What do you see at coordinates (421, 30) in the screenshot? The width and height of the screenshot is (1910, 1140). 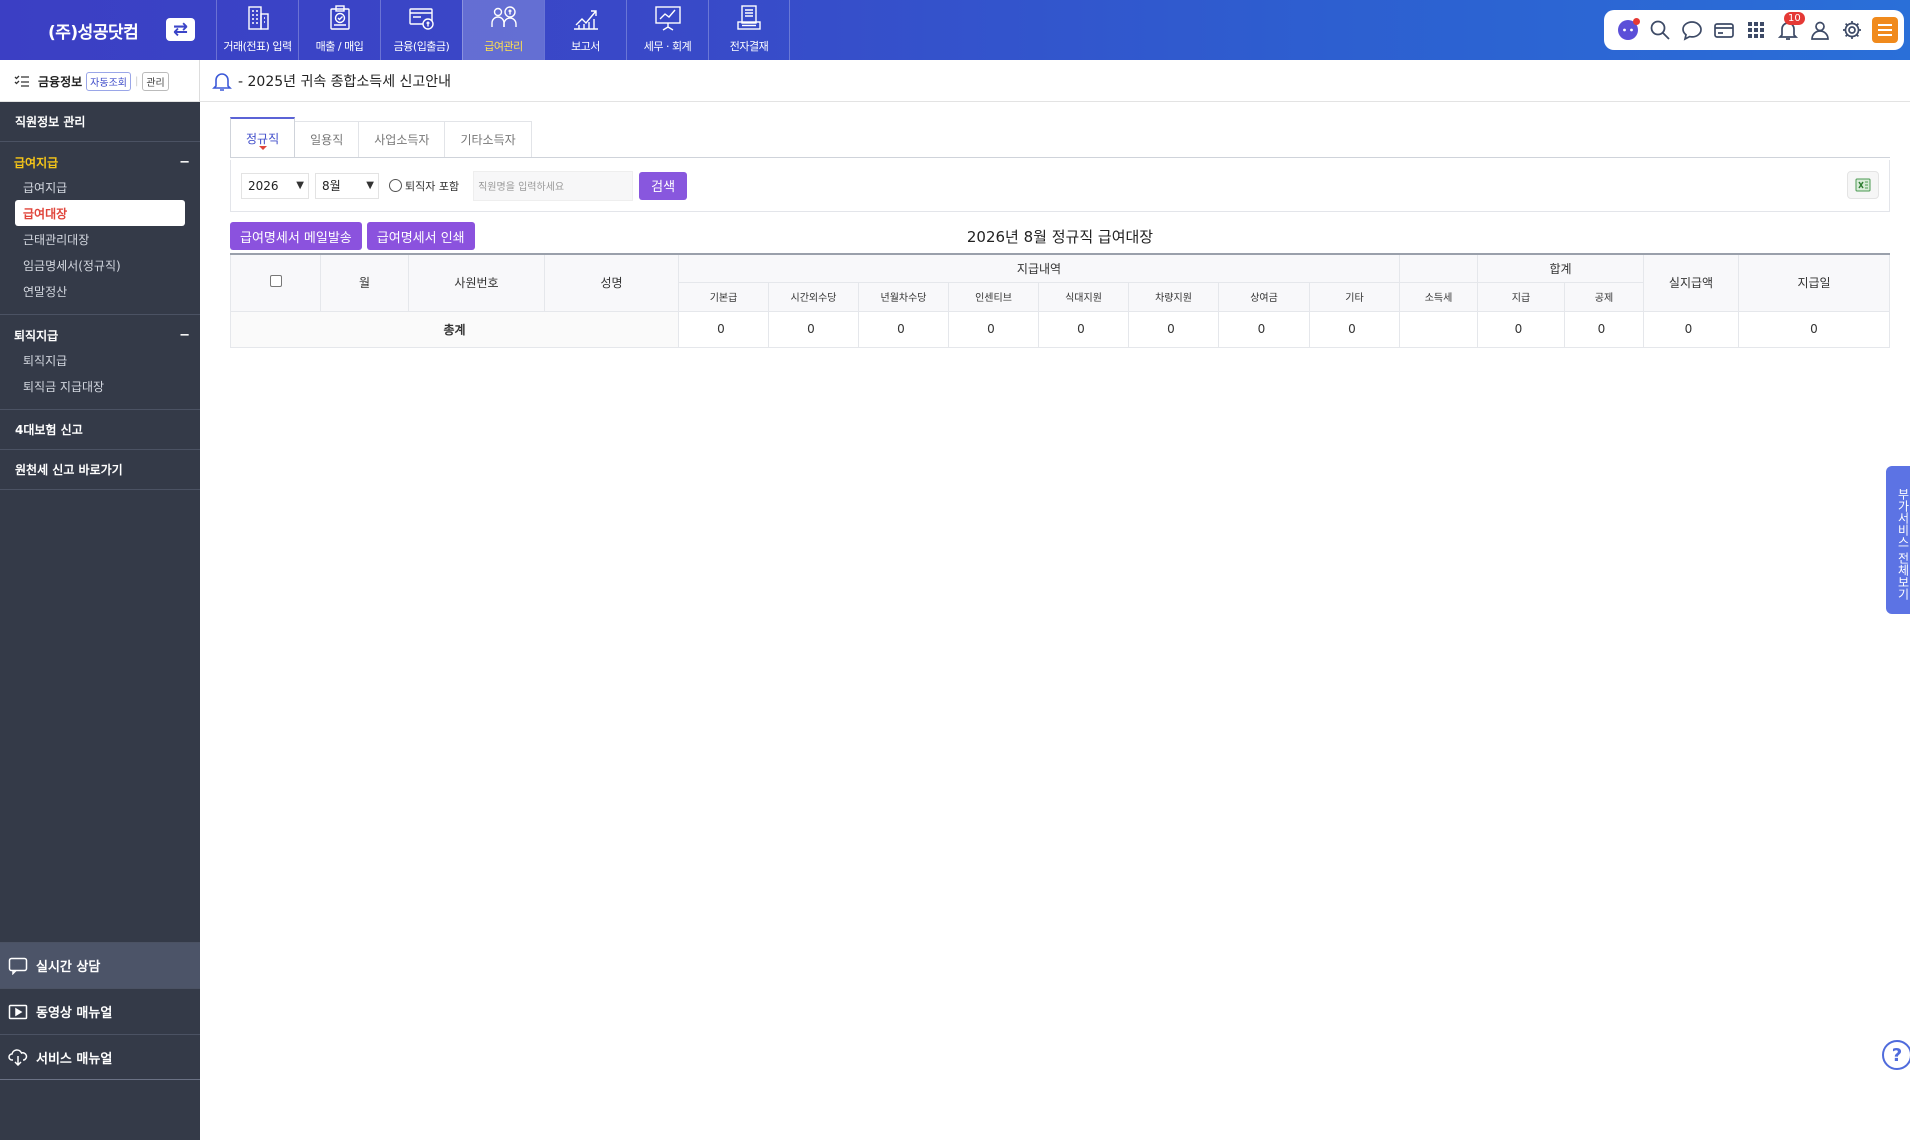 I see `nav-finance: 금융(입출금)` at bounding box center [421, 30].